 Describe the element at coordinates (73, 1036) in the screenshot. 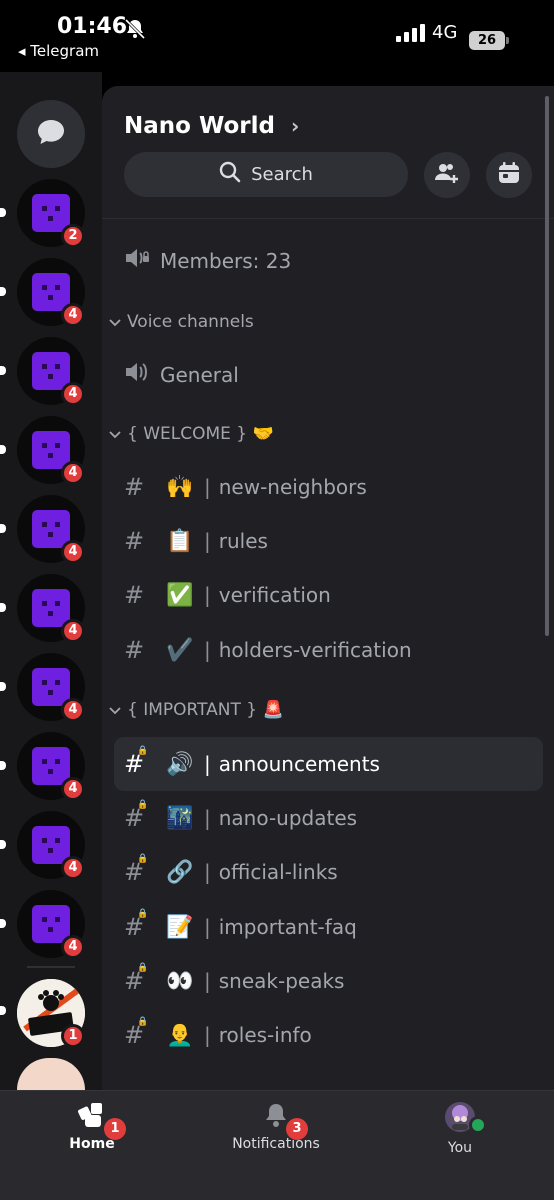

I see `unread-badge: 1` at that location.